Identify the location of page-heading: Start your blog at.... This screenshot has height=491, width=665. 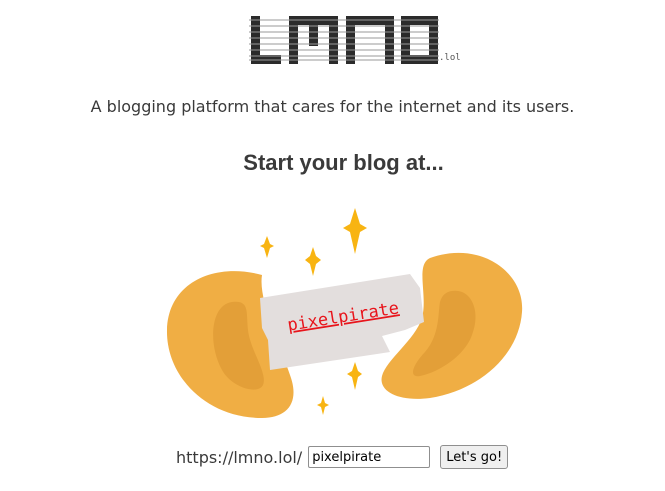
(343, 162).